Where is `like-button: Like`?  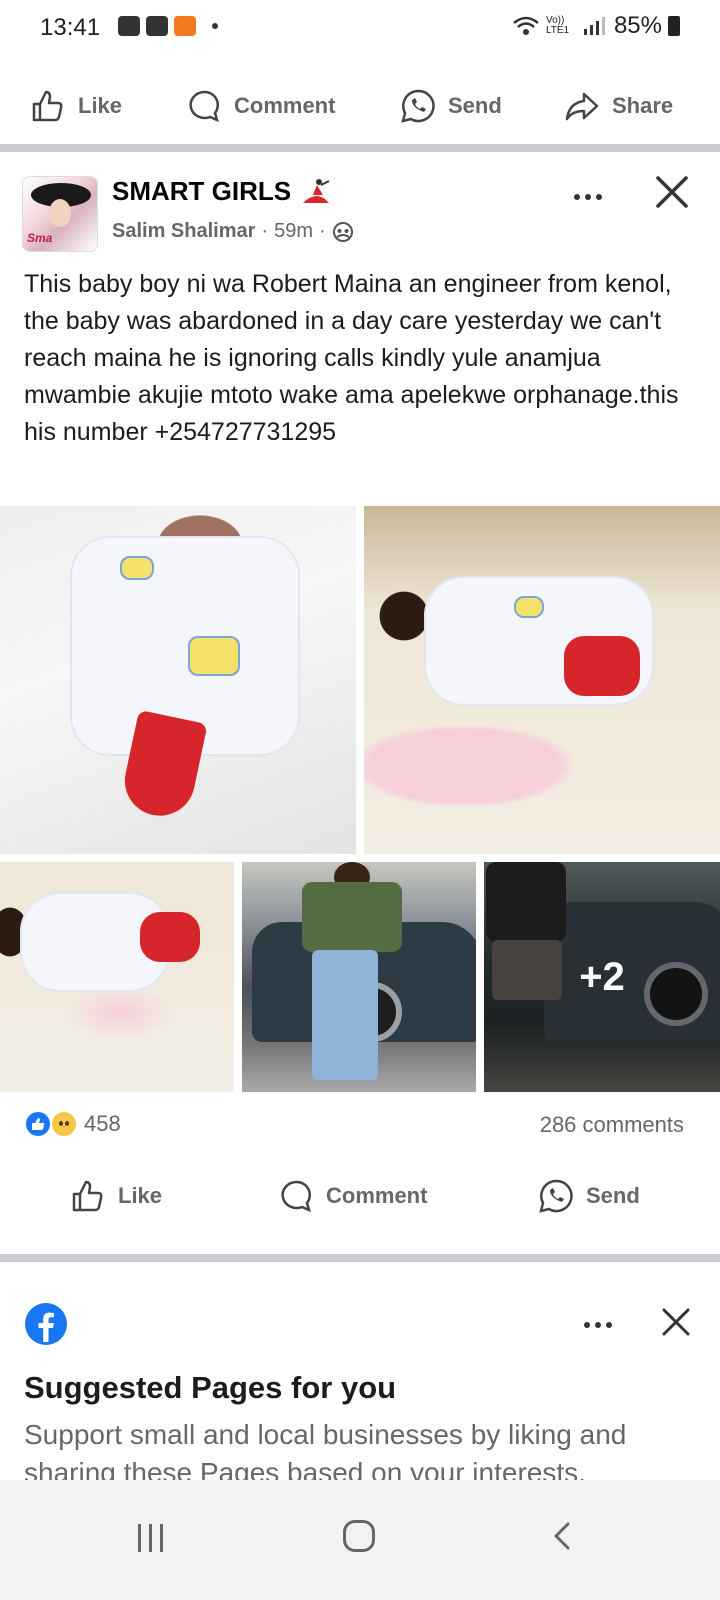 like-button: Like is located at coordinates (76, 106).